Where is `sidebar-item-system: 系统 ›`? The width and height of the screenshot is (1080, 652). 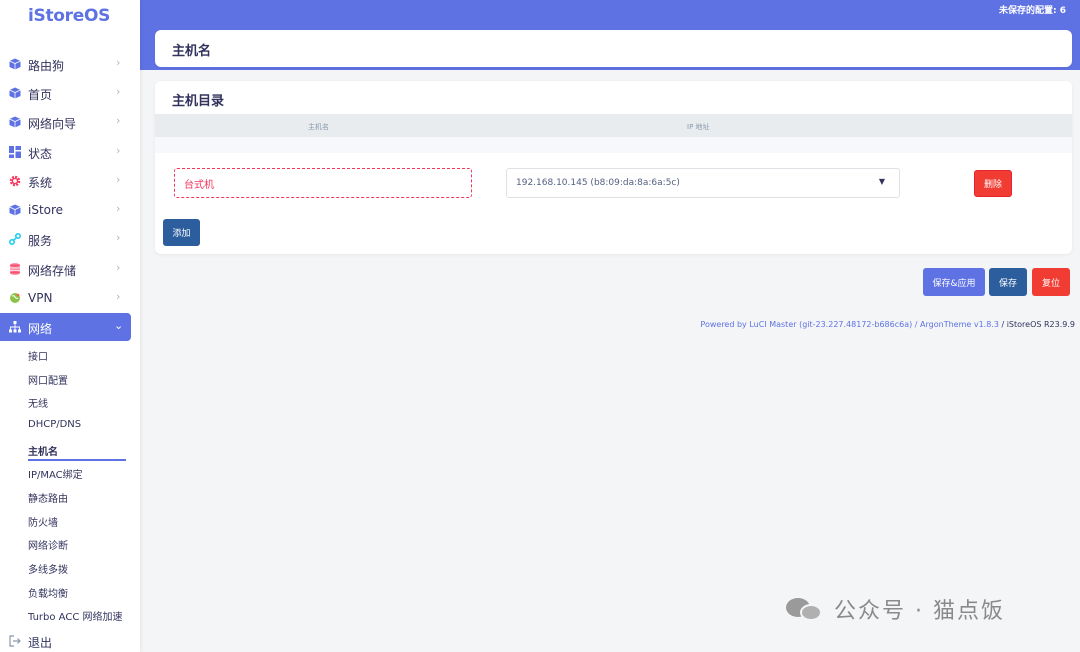 sidebar-item-system: 系统 › is located at coordinates (70, 181).